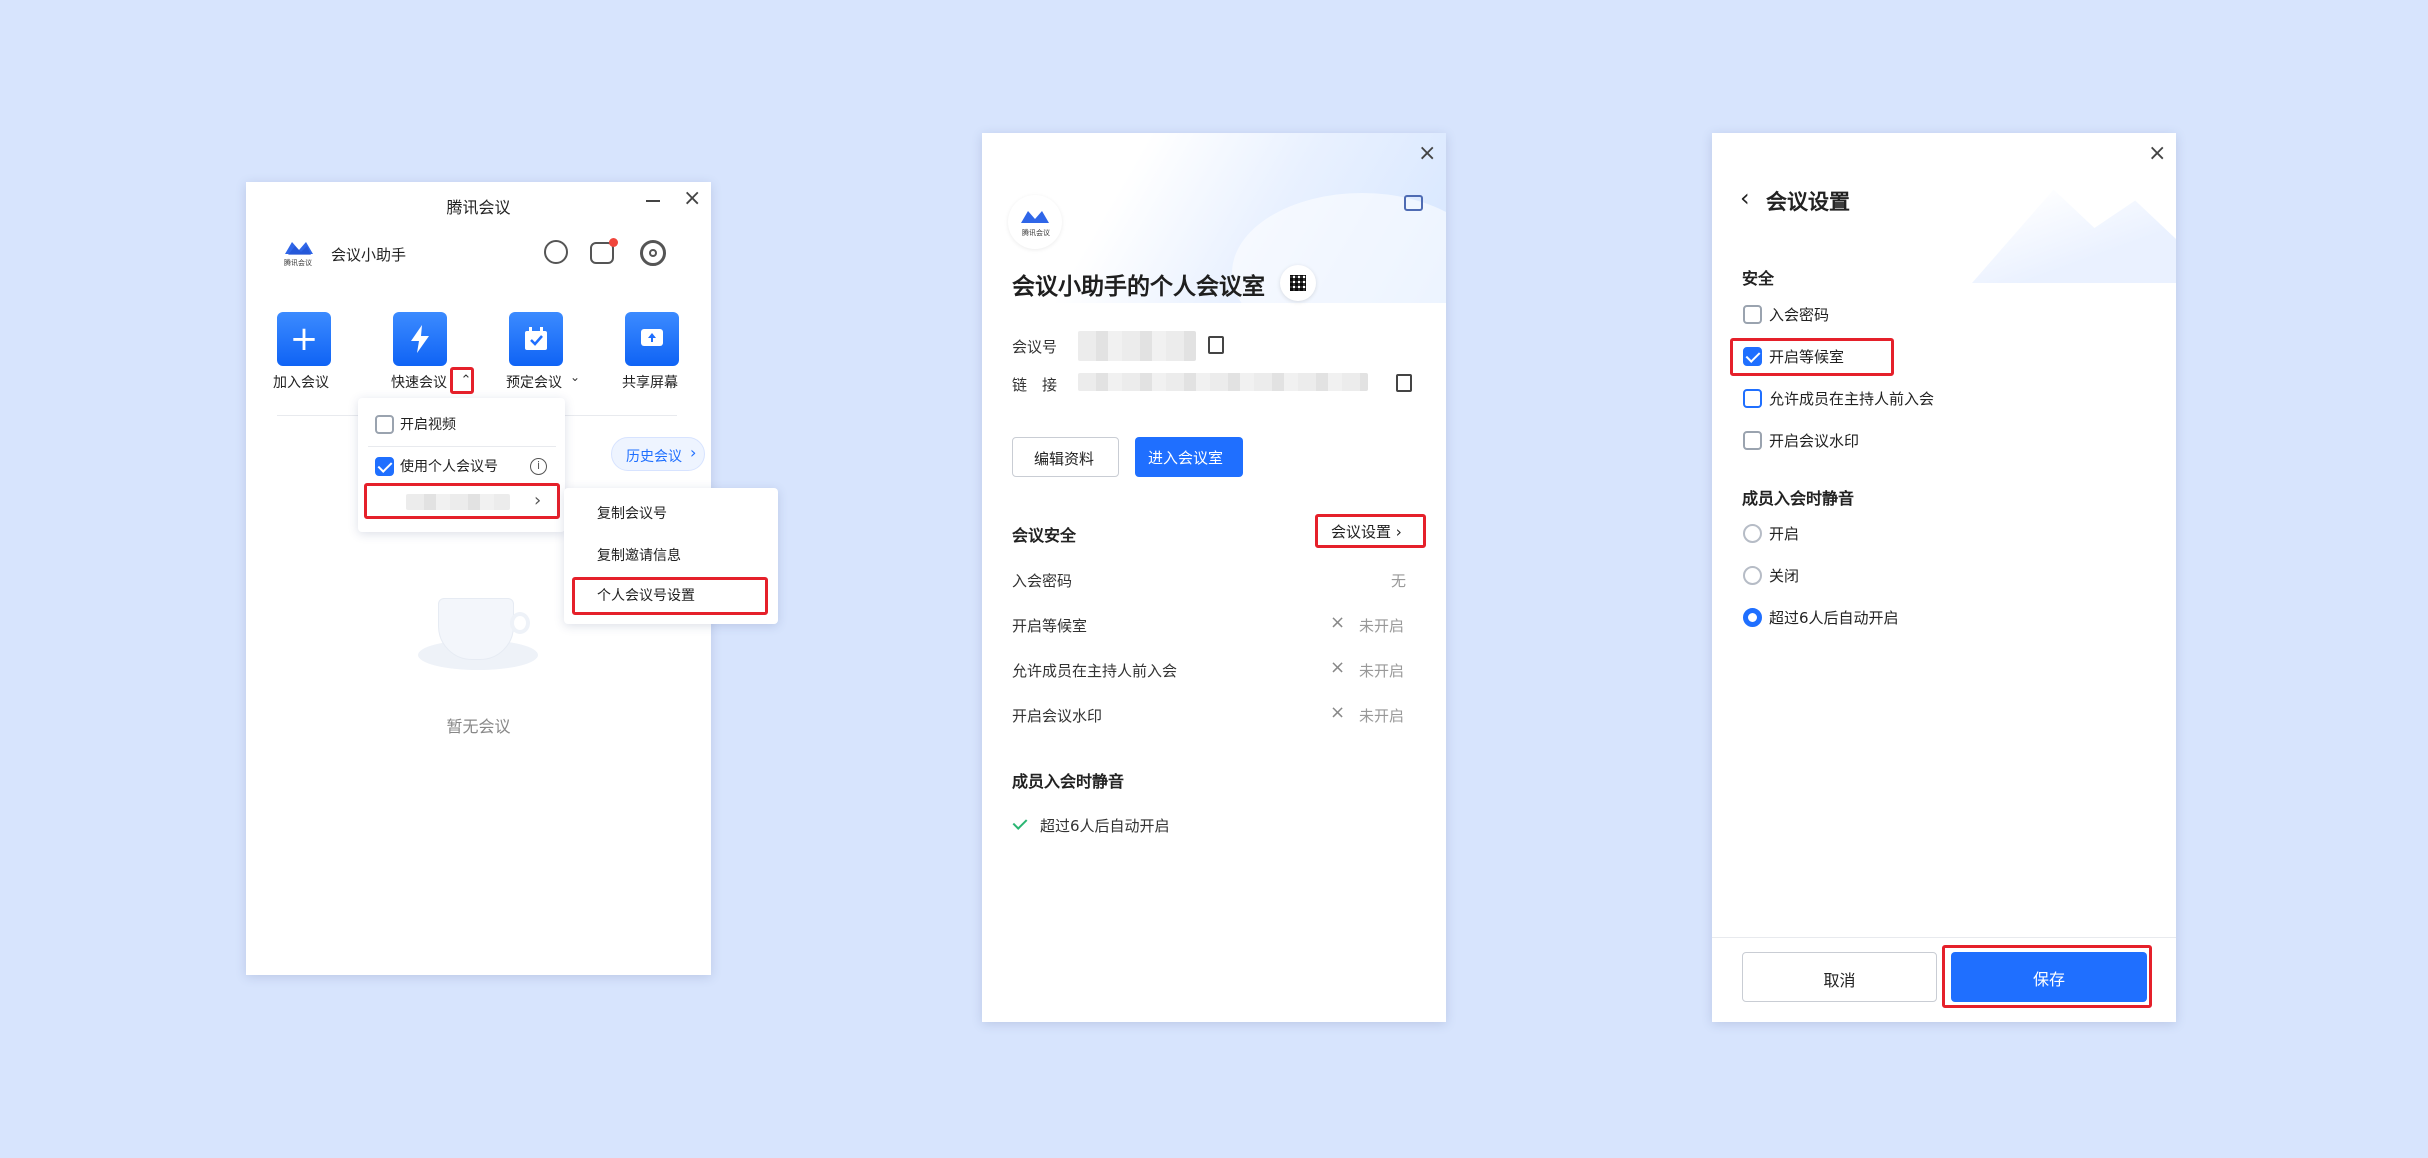  I want to click on use-pmi-checkbox, so click(384, 466).